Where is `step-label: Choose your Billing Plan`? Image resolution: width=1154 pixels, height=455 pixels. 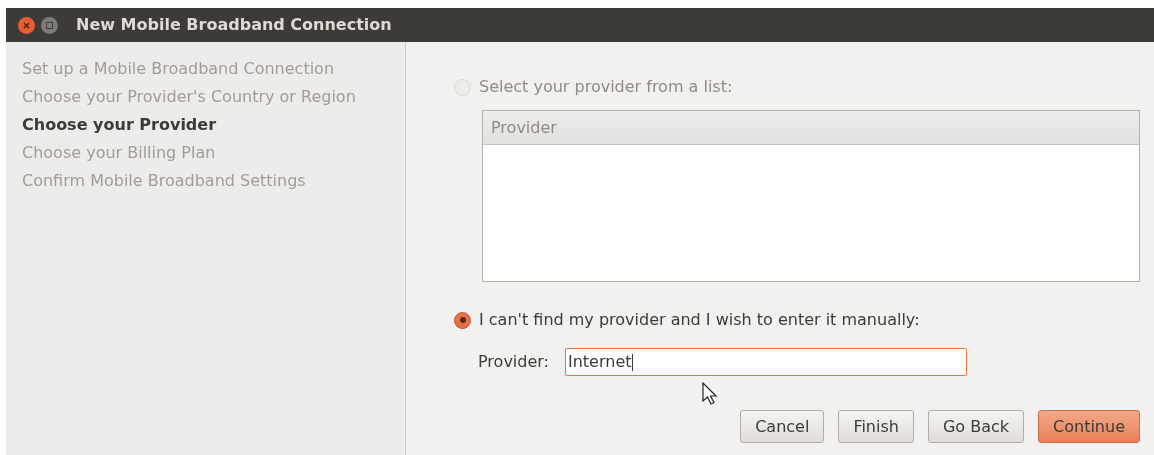 step-label: Choose your Billing Plan is located at coordinates (119, 152).